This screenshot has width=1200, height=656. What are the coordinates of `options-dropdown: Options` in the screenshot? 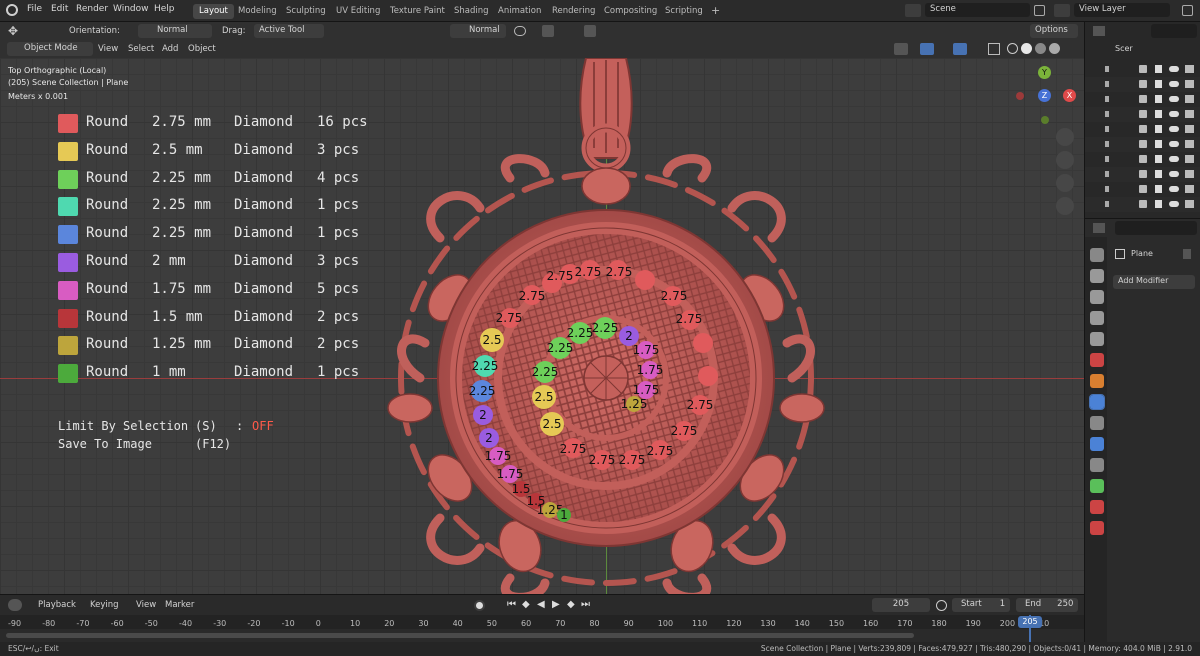 It's located at (1054, 31).